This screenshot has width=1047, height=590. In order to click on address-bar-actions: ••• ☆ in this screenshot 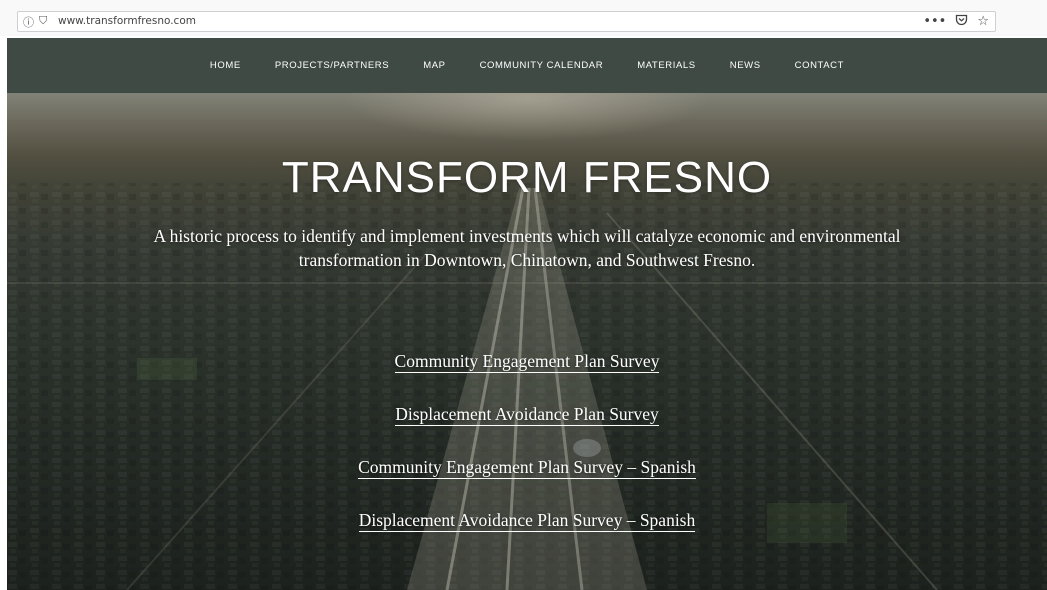, I will do `click(956, 21)`.